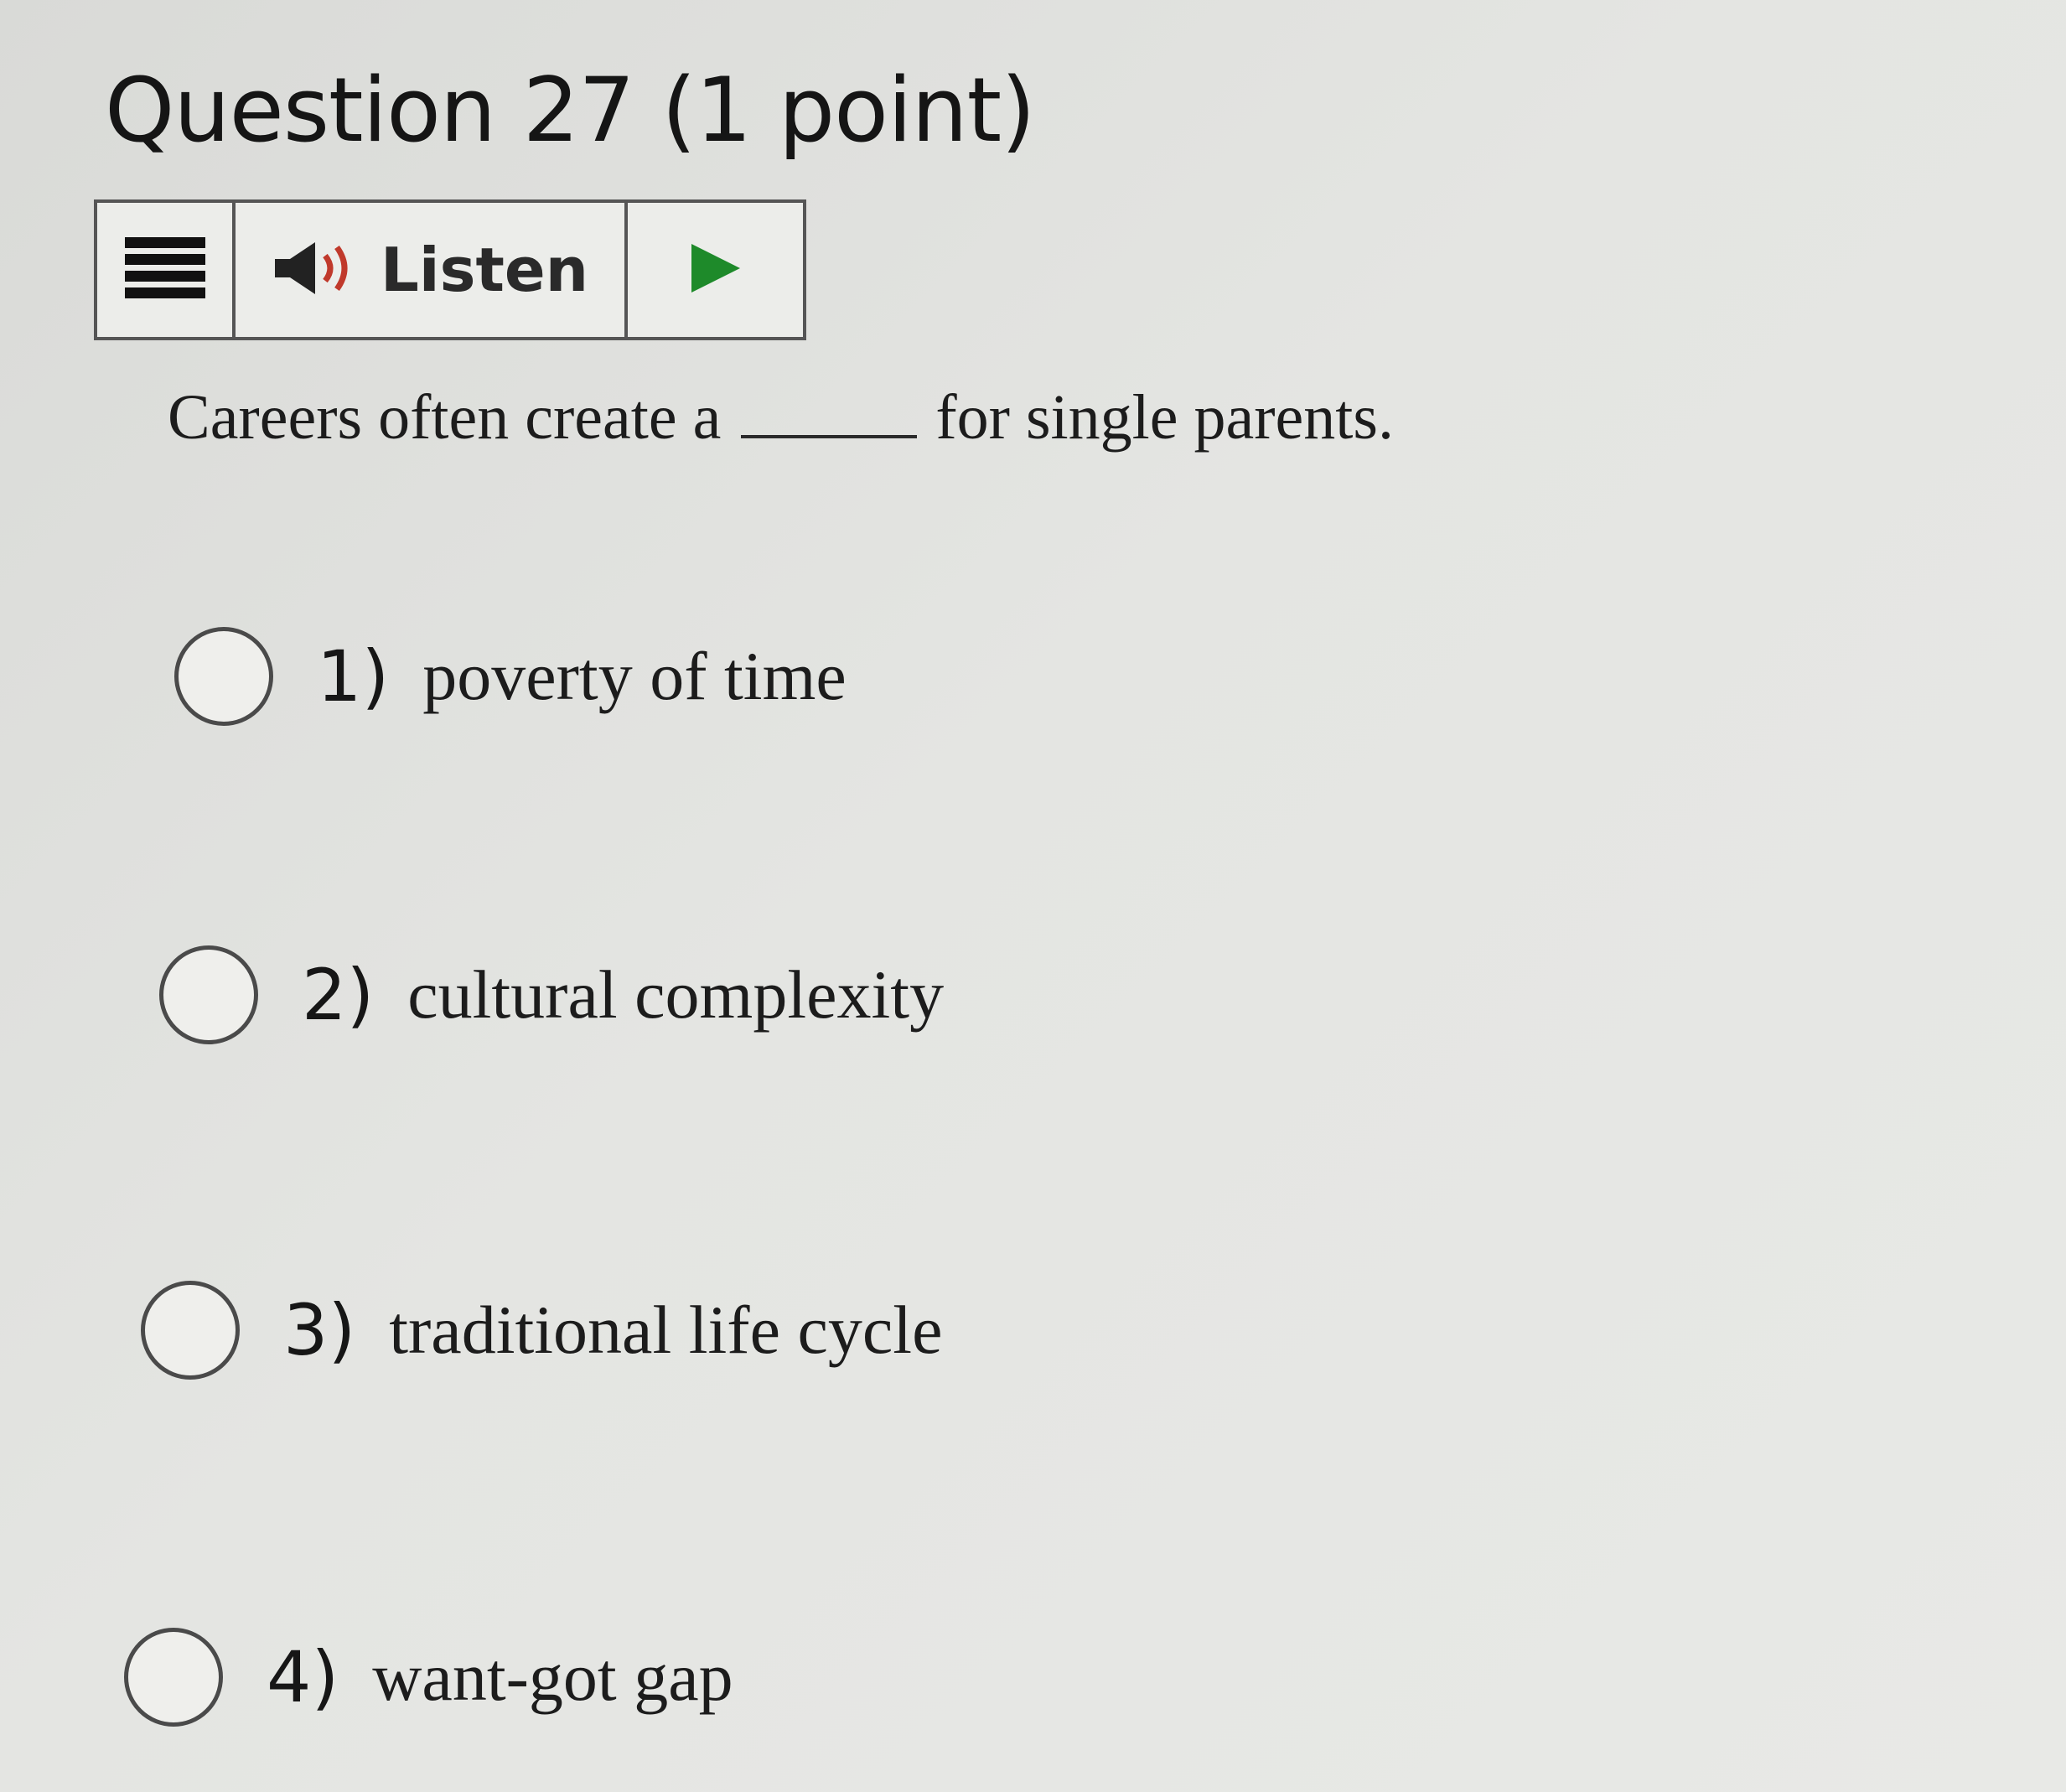 The width and height of the screenshot is (2066, 1792). I want to click on menu-icon, so click(164, 269).